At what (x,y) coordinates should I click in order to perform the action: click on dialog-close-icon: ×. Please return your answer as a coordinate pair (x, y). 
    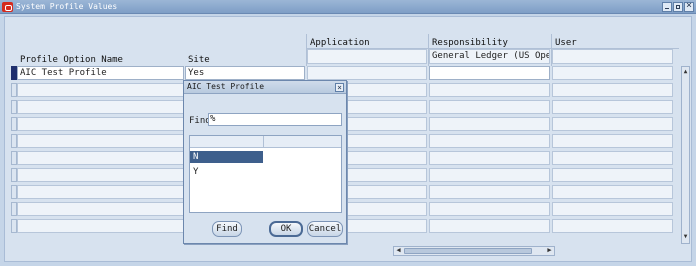
    Looking at the image, I should click on (339, 87).